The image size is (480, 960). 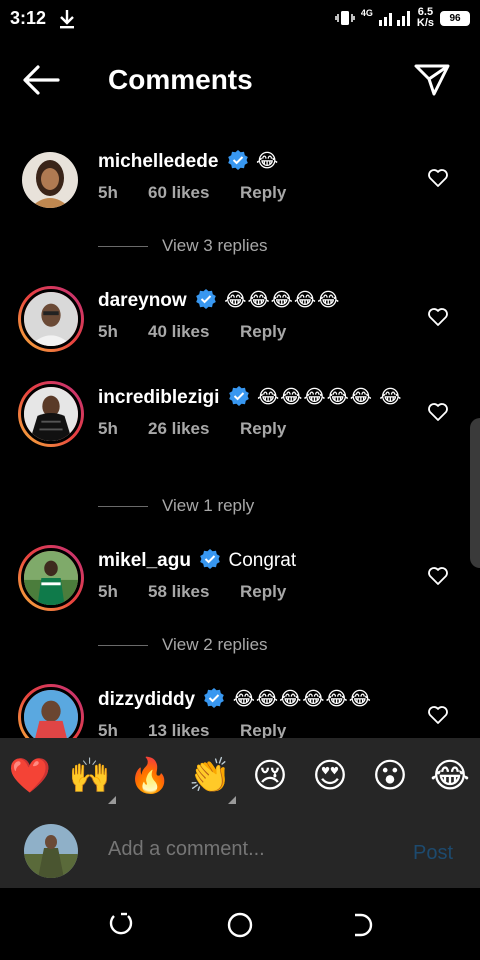 I want to click on back-nav-icon, so click(x=360, y=925).